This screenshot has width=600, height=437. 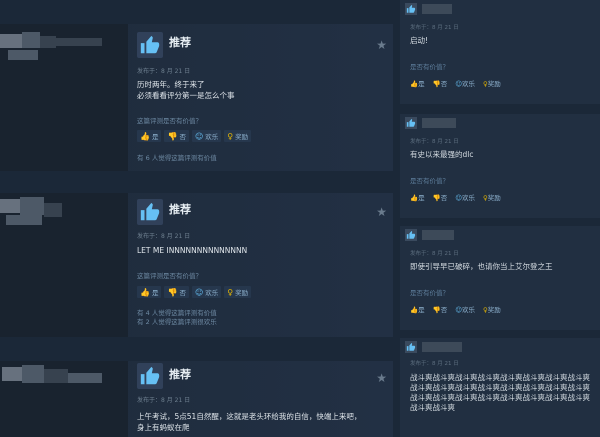 What do you see at coordinates (196, 12) in the screenshot?
I see `top-gap` at bounding box center [196, 12].